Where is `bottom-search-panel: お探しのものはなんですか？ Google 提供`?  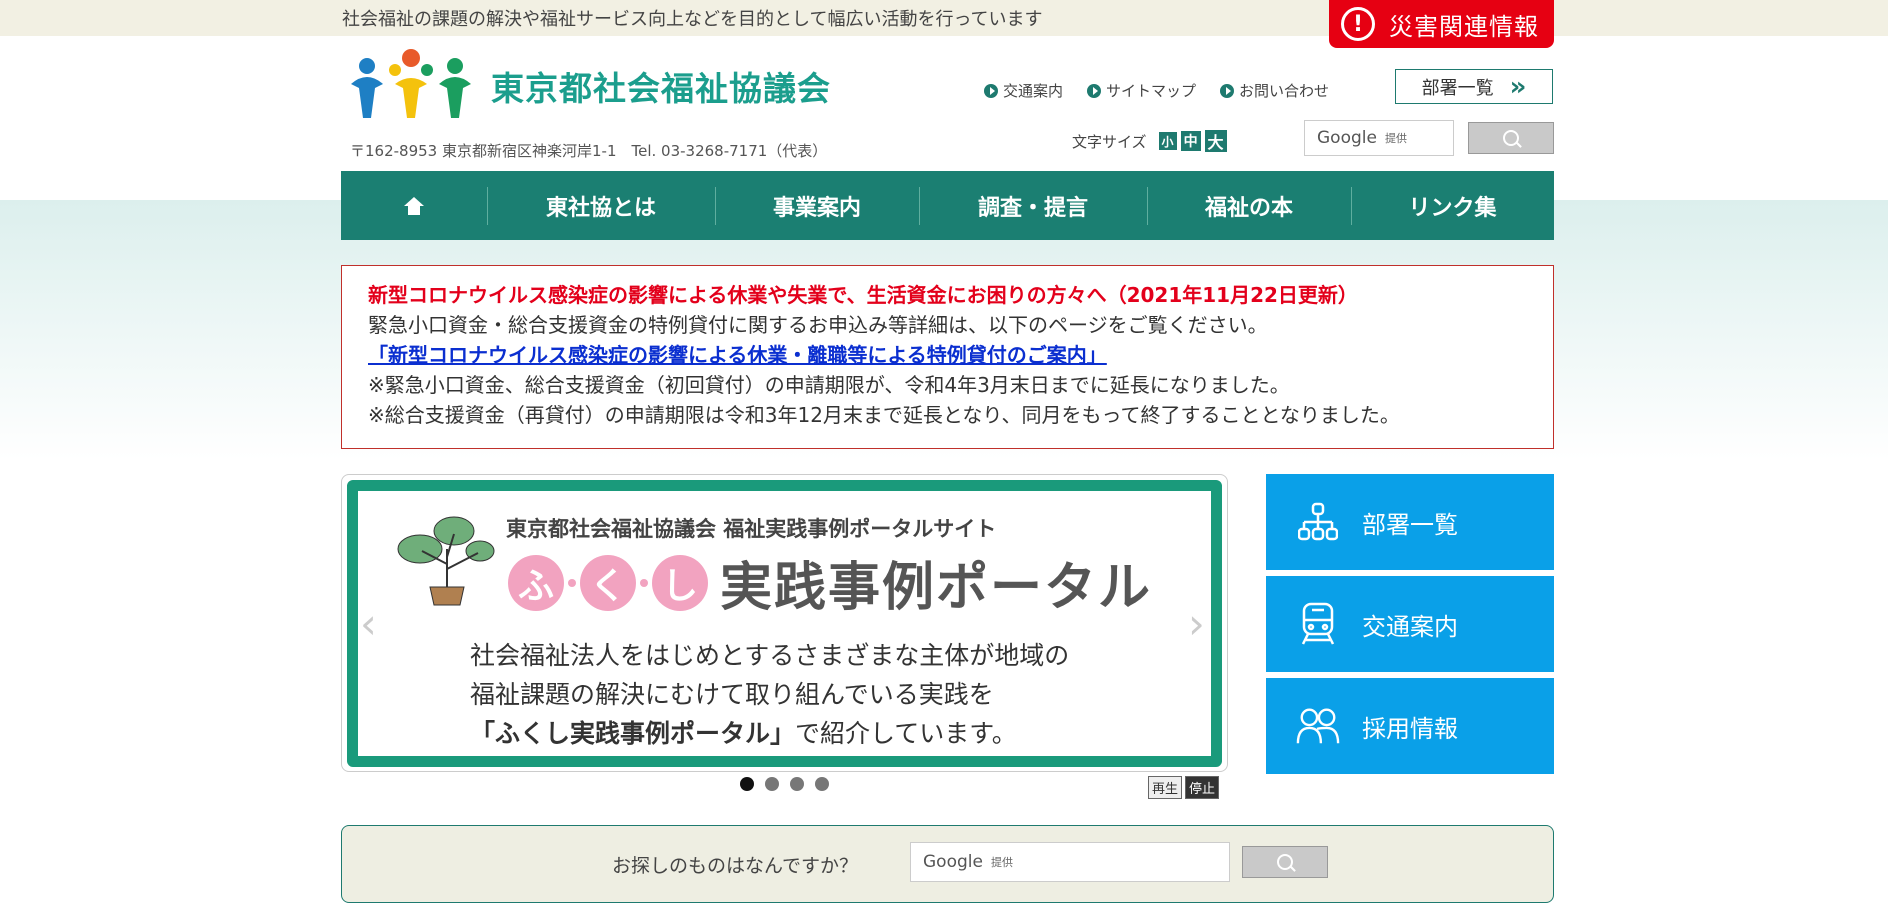
bottom-search-panel: お探しのものはなんですか？ Google 提供 is located at coordinates (947, 864).